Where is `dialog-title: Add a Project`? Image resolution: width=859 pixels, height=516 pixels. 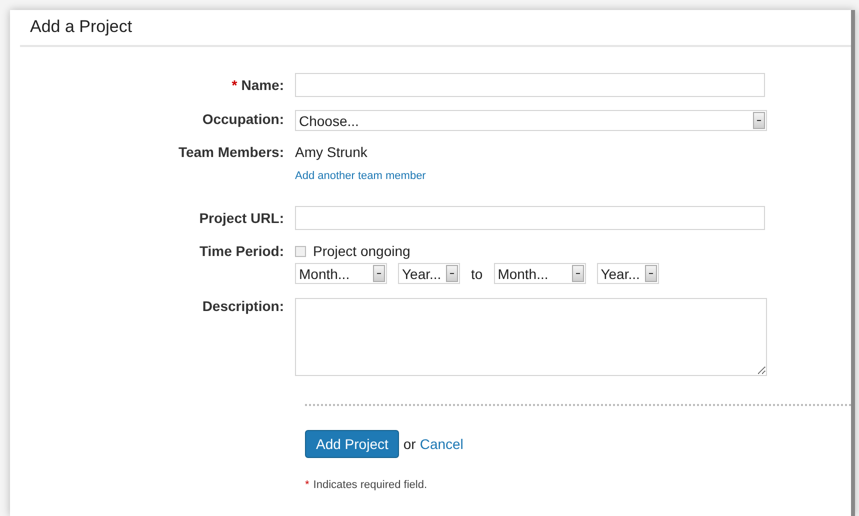 dialog-title: Add a Project is located at coordinates (435, 28).